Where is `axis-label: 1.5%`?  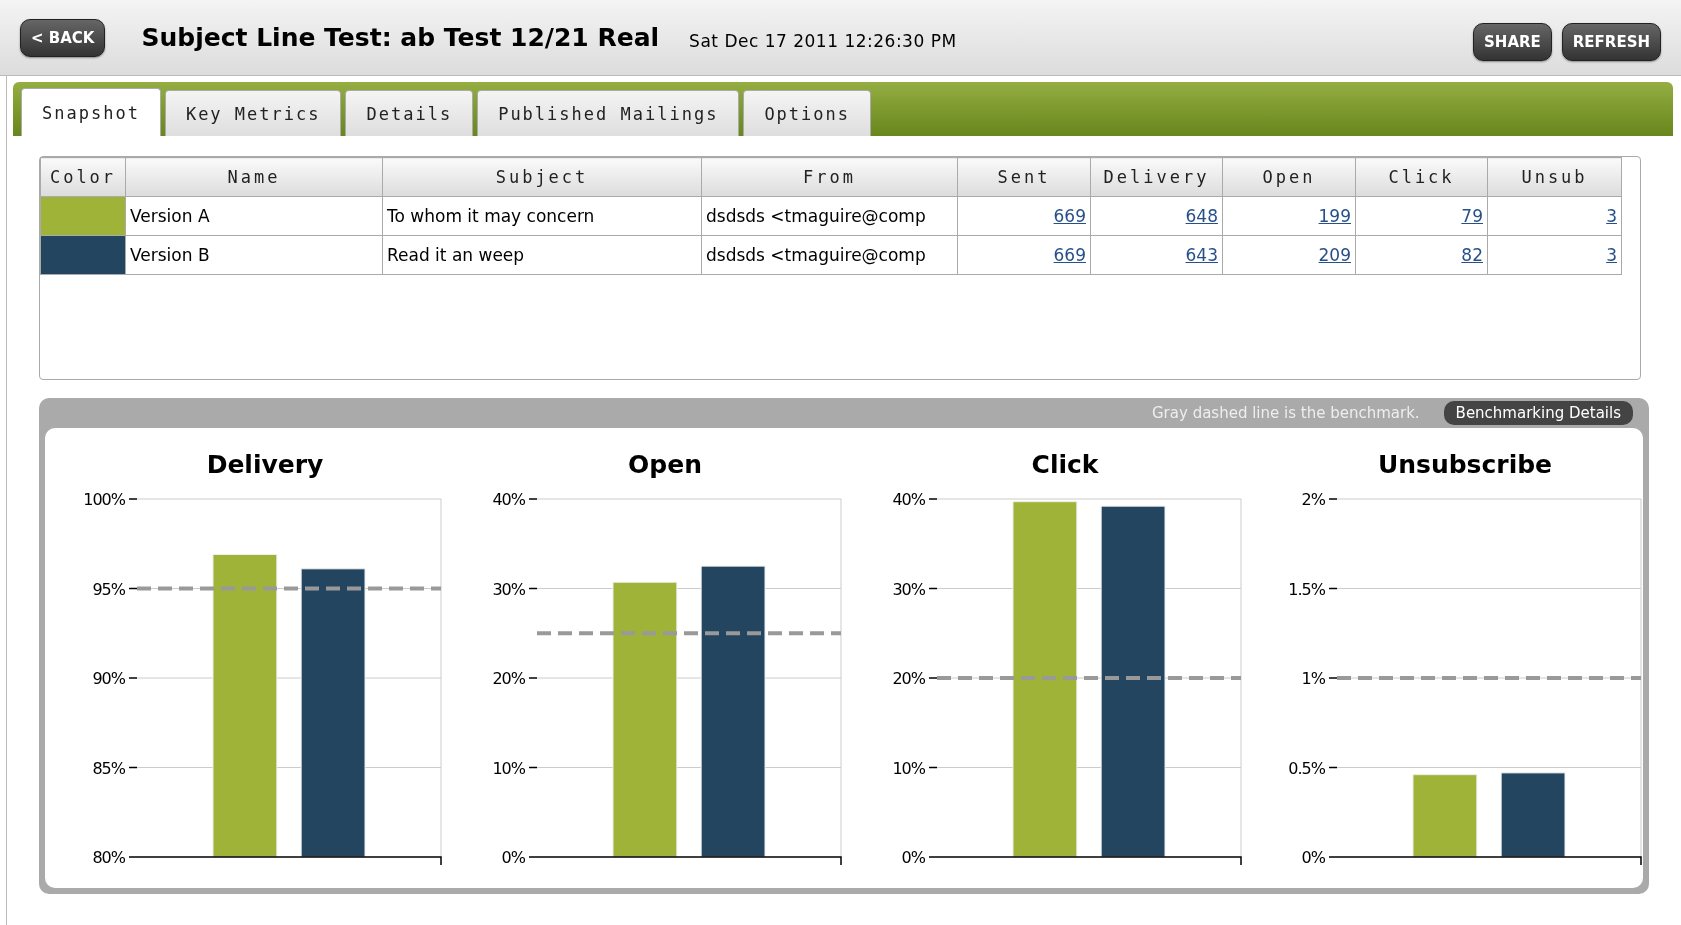
axis-label: 1.5% is located at coordinates (1306, 589).